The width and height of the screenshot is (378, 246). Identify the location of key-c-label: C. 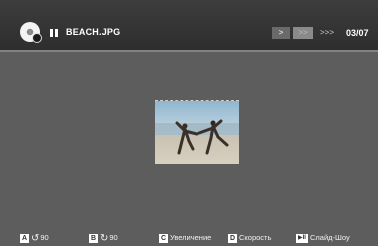
(163, 238).